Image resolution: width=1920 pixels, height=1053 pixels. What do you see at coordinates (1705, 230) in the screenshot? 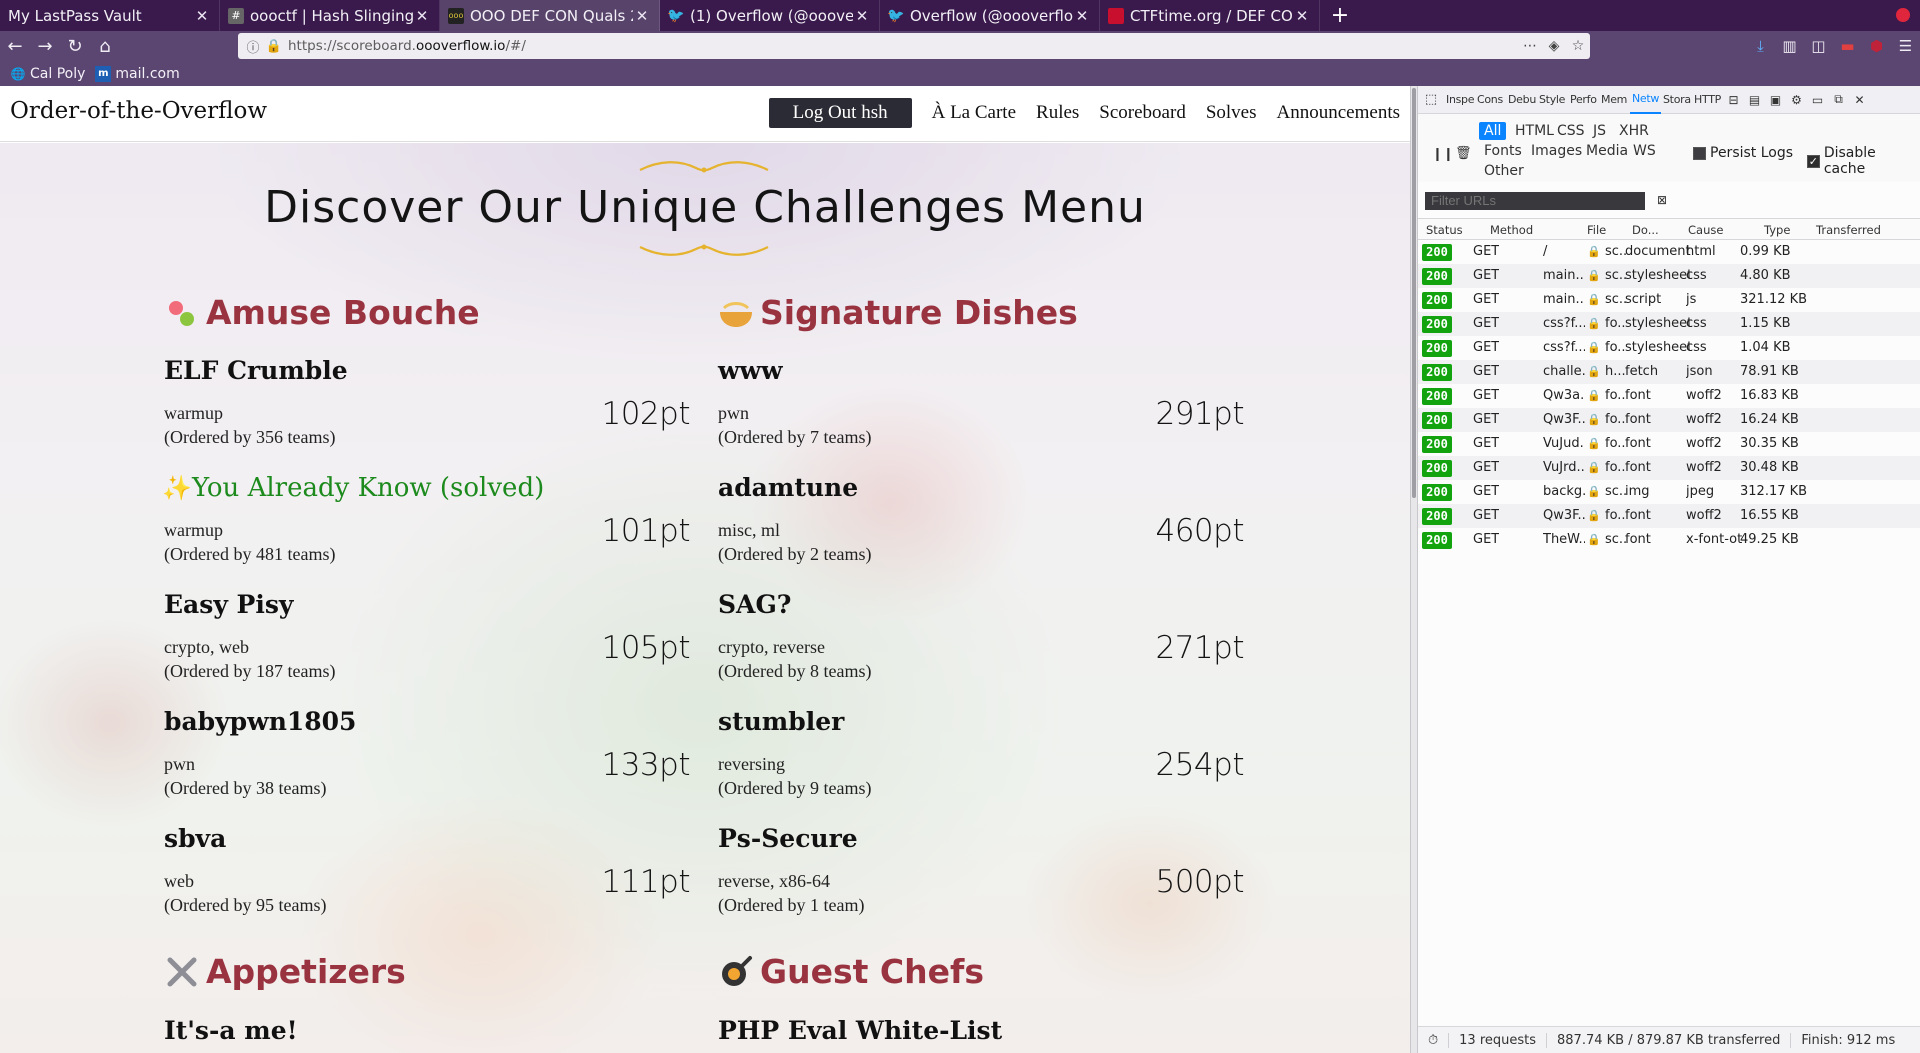
I see `column-cause: Cause` at bounding box center [1705, 230].